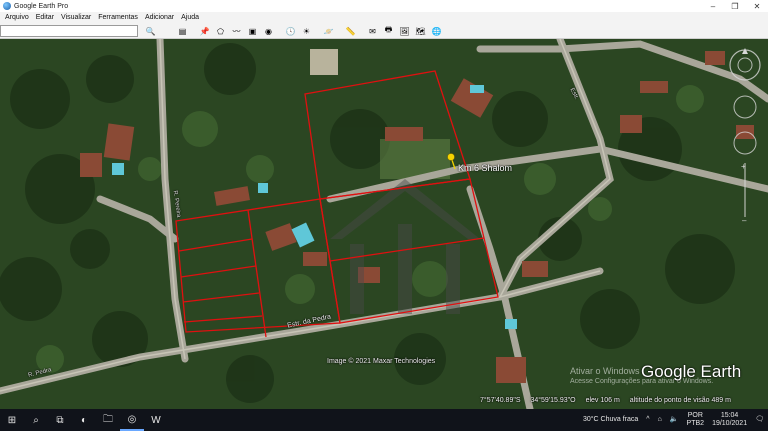 The height and width of the screenshot is (431, 768). Describe the element at coordinates (132, 420) in the screenshot. I see `google-earth-taskbar-icon: ◎` at that location.